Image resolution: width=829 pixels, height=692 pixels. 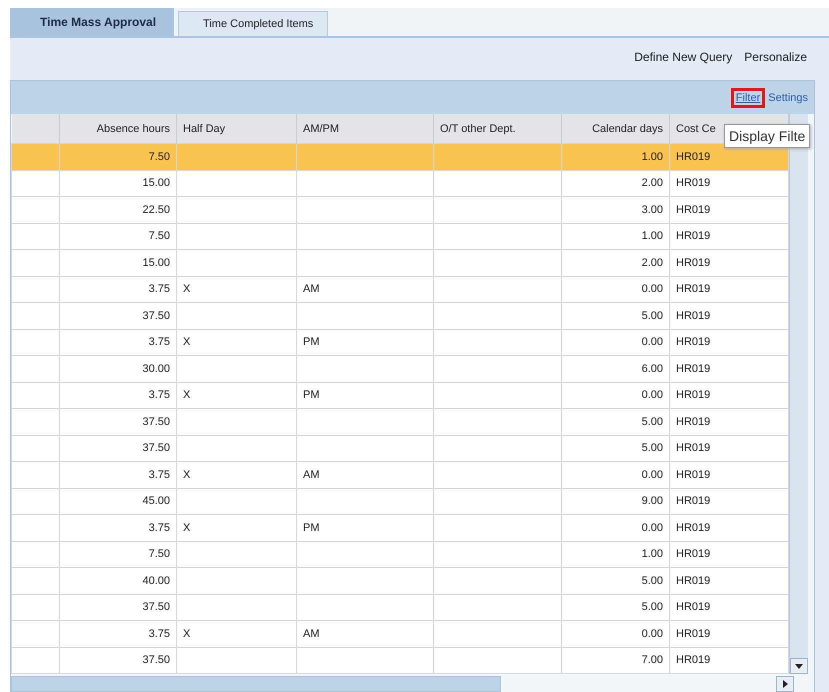 I want to click on tooltip: Display Filte, so click(x=767, y=136).